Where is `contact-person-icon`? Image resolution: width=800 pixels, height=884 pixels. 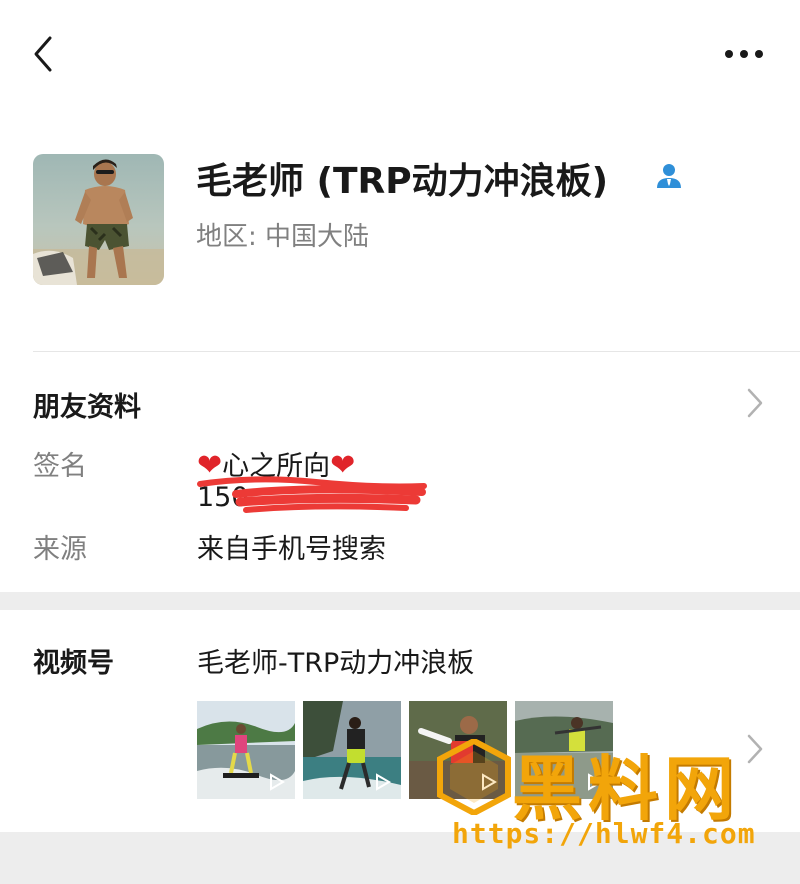 contact-person-icon is located at coordinates (669, 176).